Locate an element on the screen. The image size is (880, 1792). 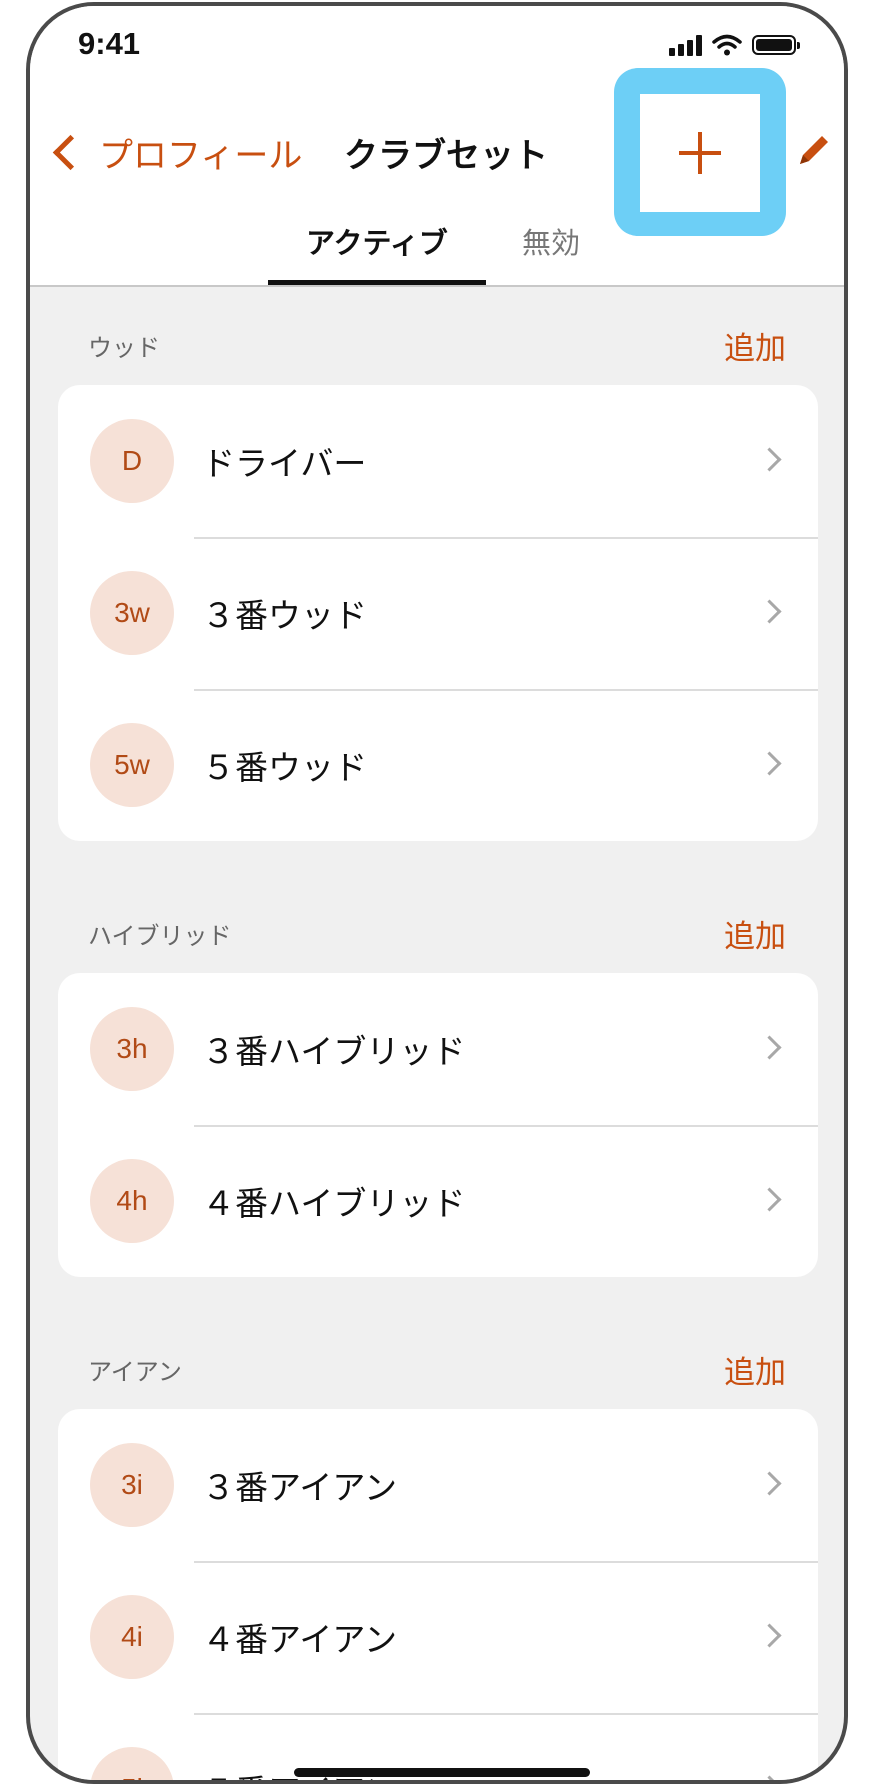
add-club-set-button is located at coordinates (700, 153).